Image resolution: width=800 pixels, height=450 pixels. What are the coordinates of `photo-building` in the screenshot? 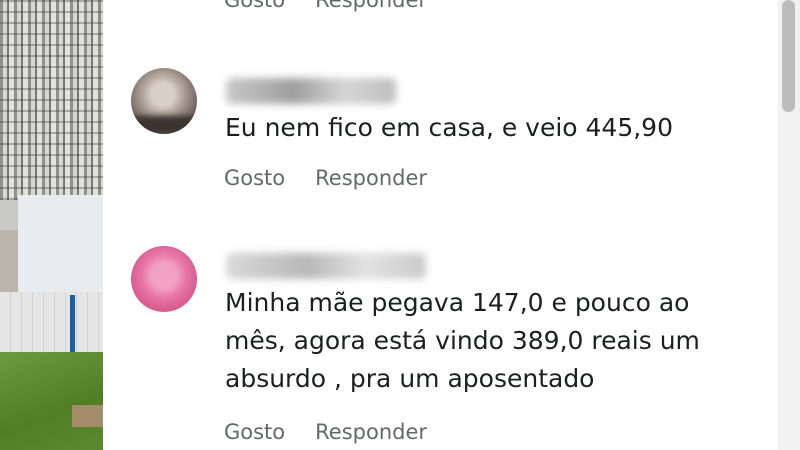 It's located at (60, 247).